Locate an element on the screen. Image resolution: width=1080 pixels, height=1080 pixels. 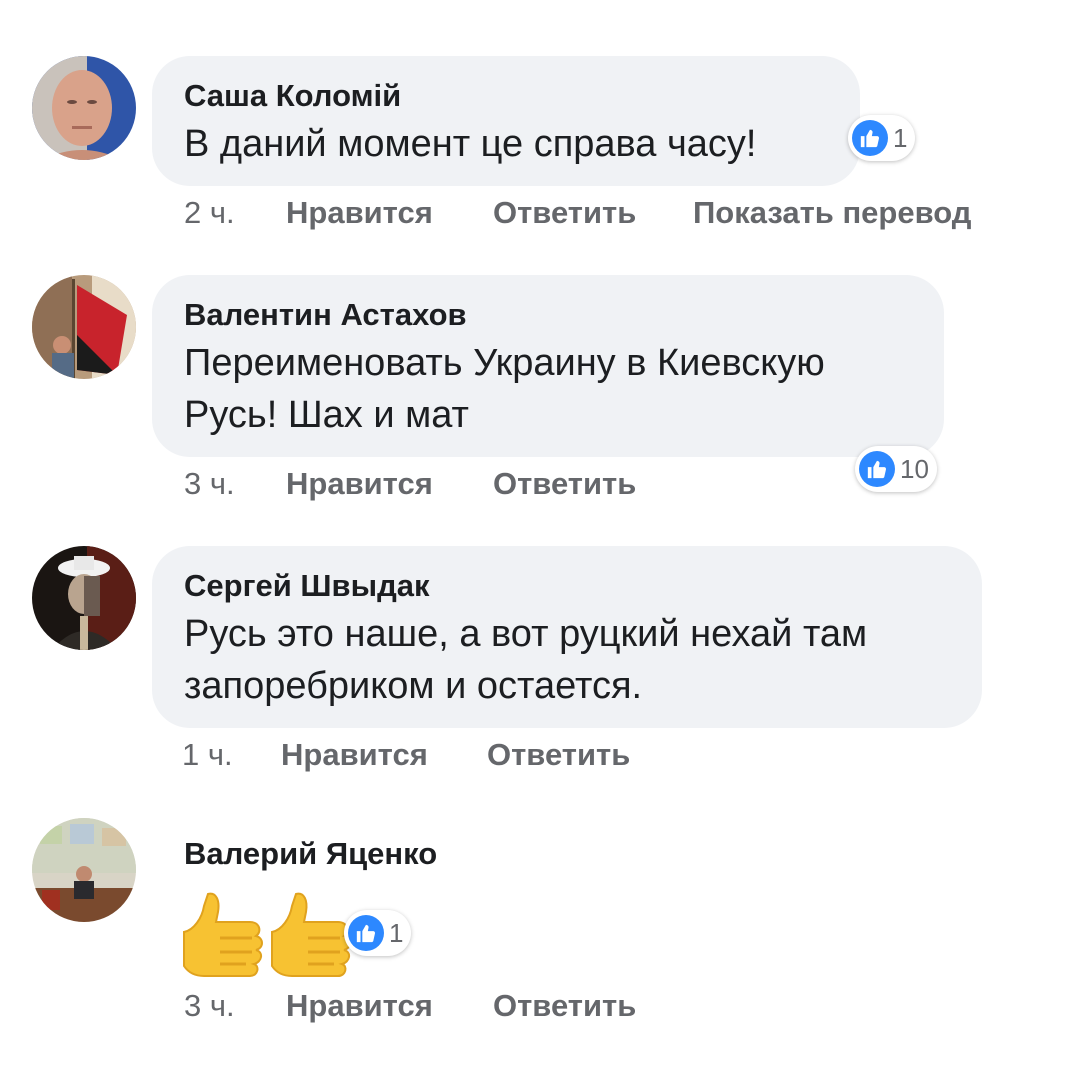
comment-text-line: Русь! Шах и мат is located at coordinates (326, 415).